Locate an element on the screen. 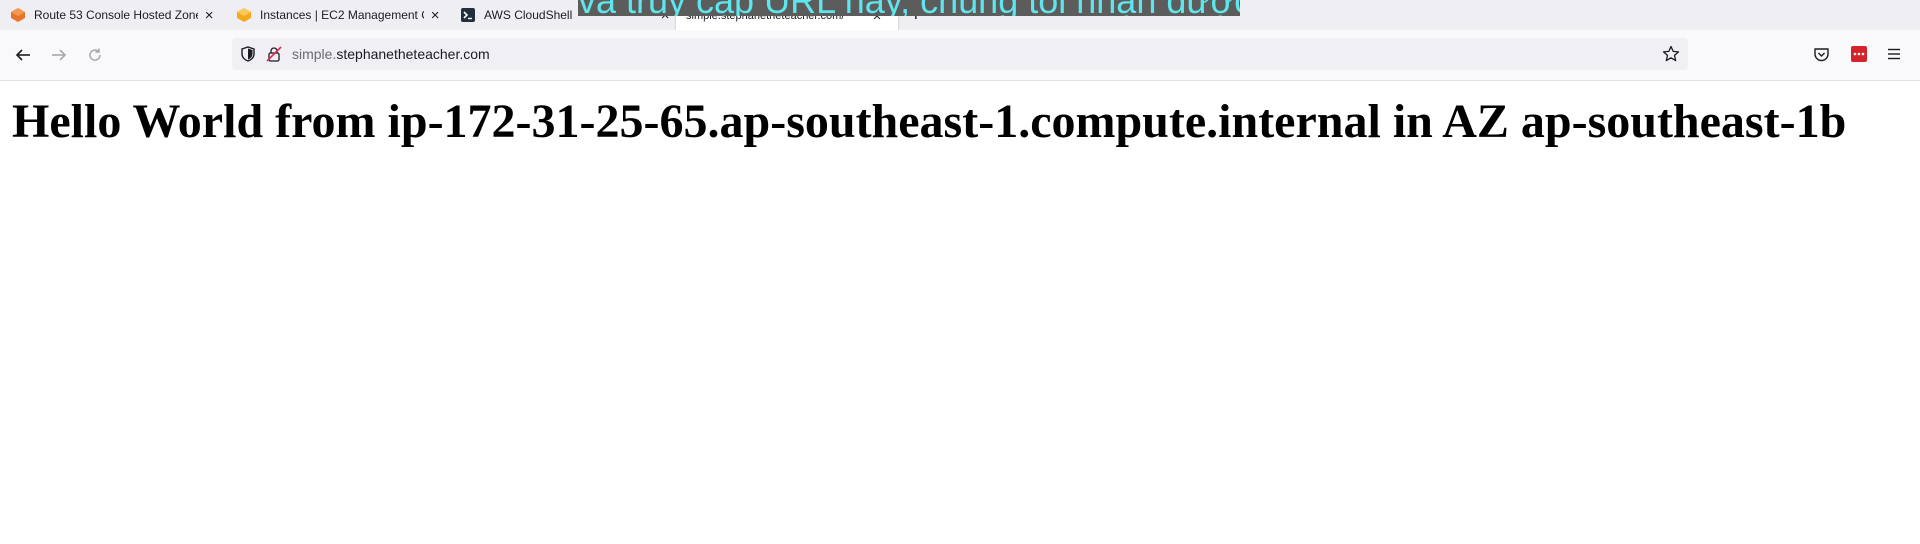 The image size is (1920, 544). back-button is located at coordinates (23, 55).